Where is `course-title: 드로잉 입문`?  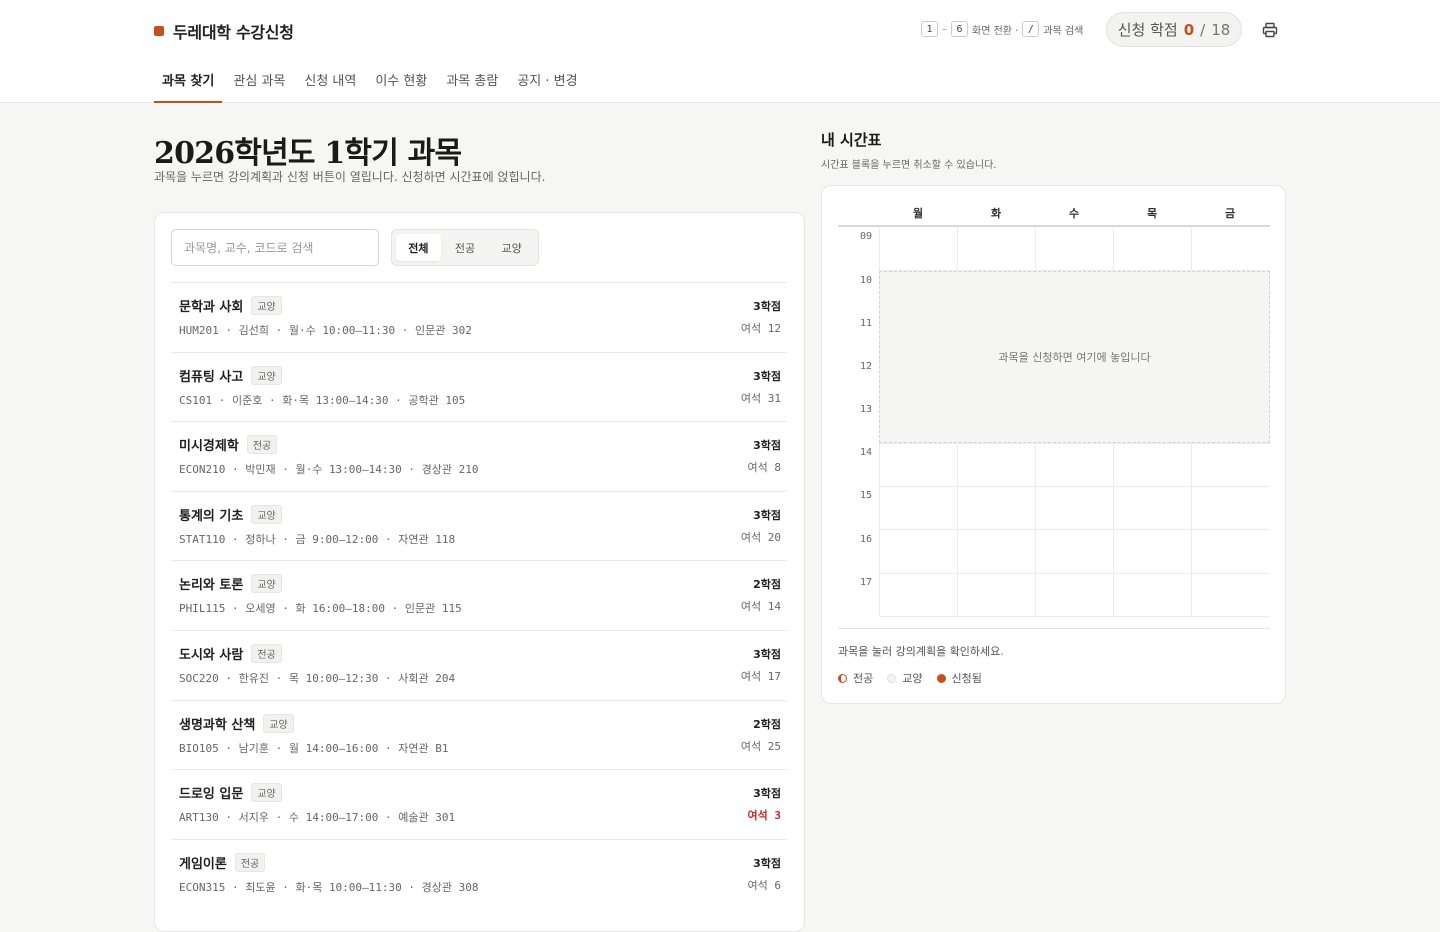
course-title: 드로잉 입문 is located at coordinates (211, 795).